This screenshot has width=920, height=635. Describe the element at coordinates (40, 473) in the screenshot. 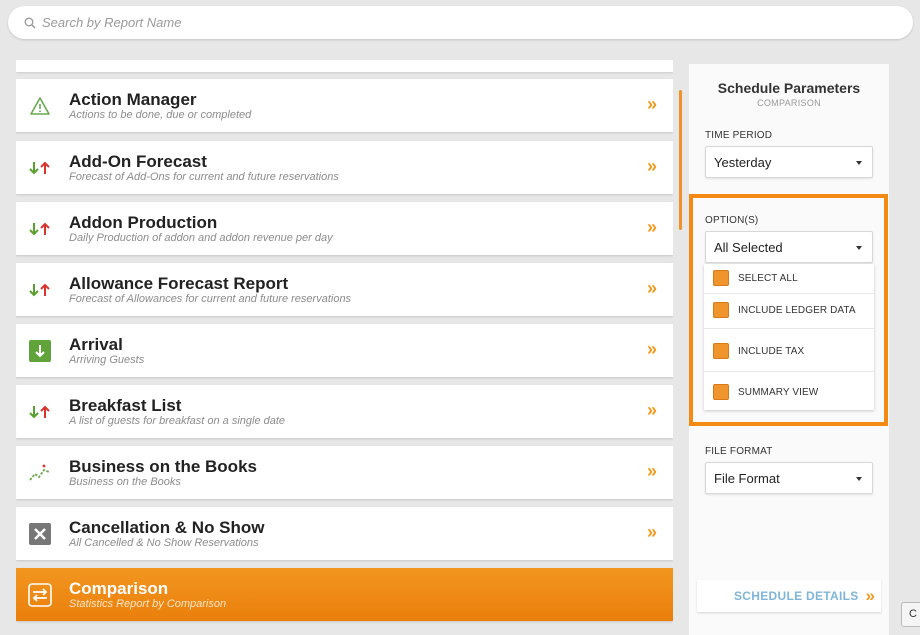

I see `trend-chart-icon` at that location.